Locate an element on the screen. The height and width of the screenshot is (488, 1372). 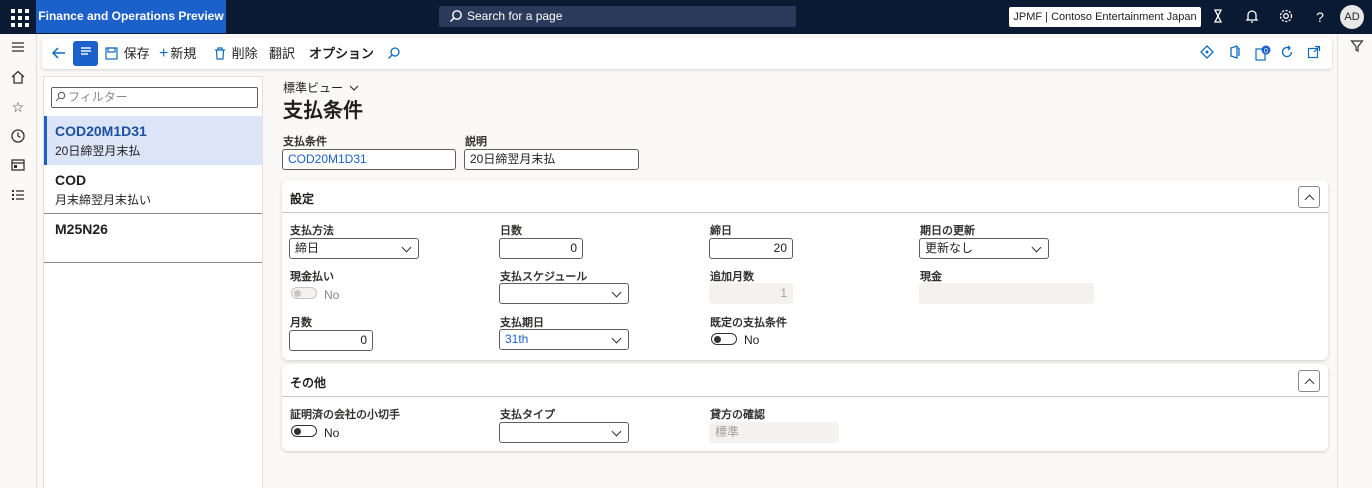
action-search-icon is located at coordinates (394, 53).